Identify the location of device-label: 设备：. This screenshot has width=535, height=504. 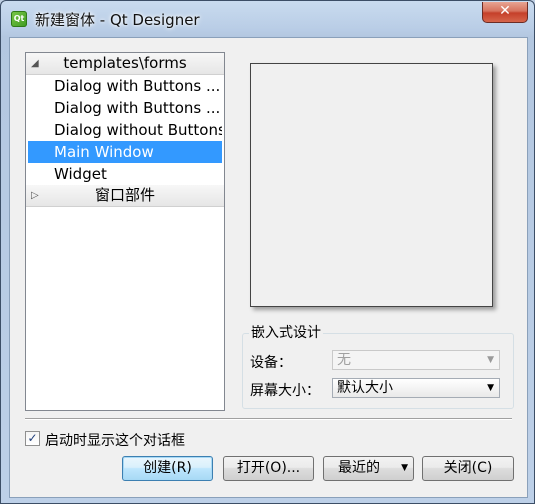
(271, 363).